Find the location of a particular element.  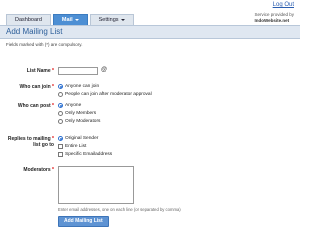

moderators-label: Moderators * is located at coordinates (38, 170).